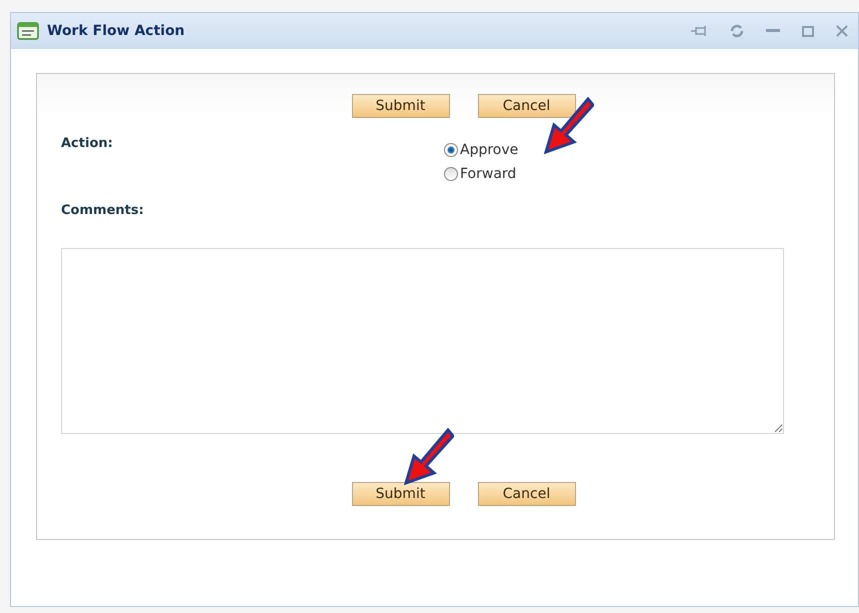  What do you see at coordinates (737, 31) in the screenshot?
I see `refresh-icon` at bounding box center [737, 31].